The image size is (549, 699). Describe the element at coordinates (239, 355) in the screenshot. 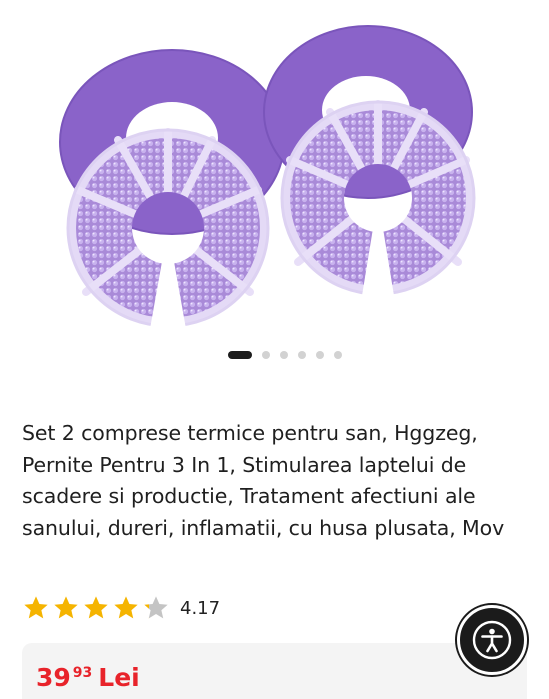

I see `carousel-dot-active` at that location.